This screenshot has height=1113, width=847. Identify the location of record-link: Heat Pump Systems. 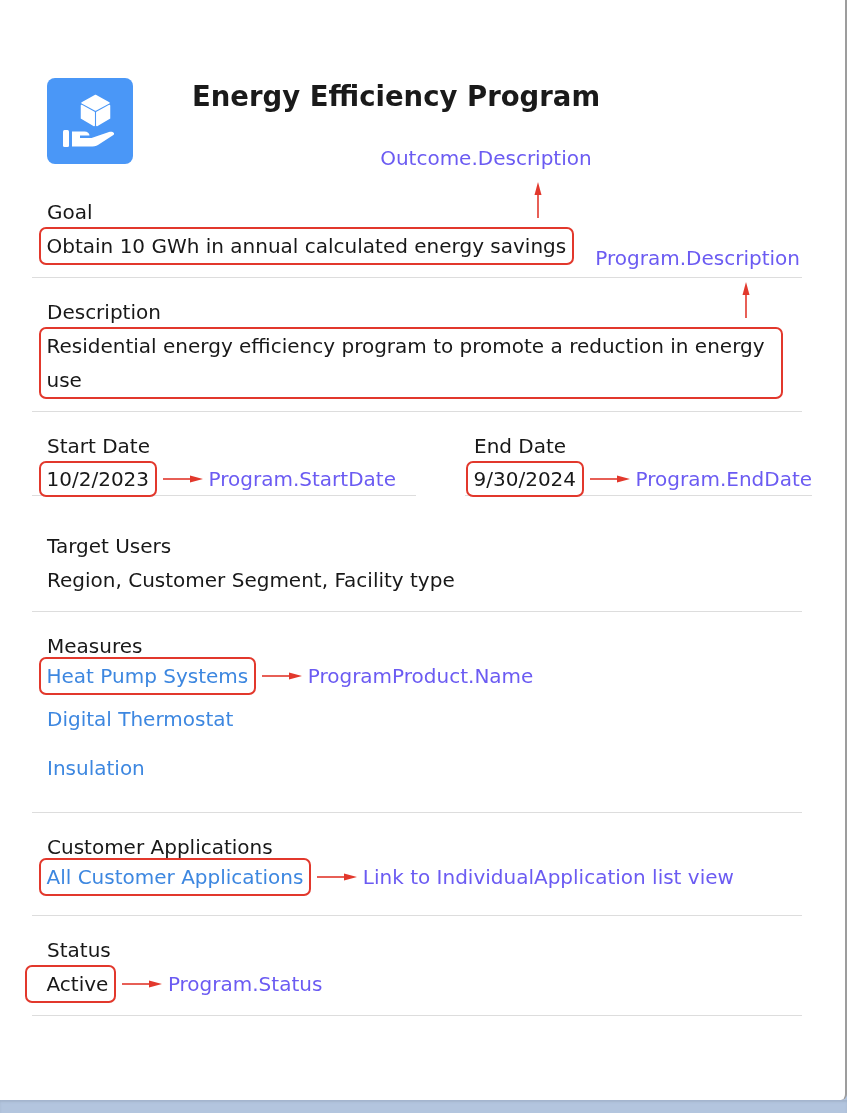
(147, 676).